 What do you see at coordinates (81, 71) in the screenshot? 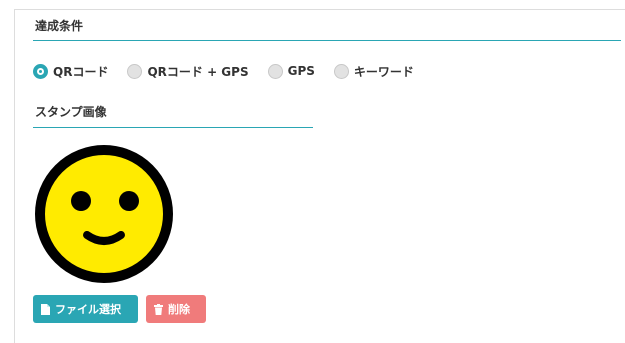
I see `radio-label: QRコード` at bounding box center [81, 71].